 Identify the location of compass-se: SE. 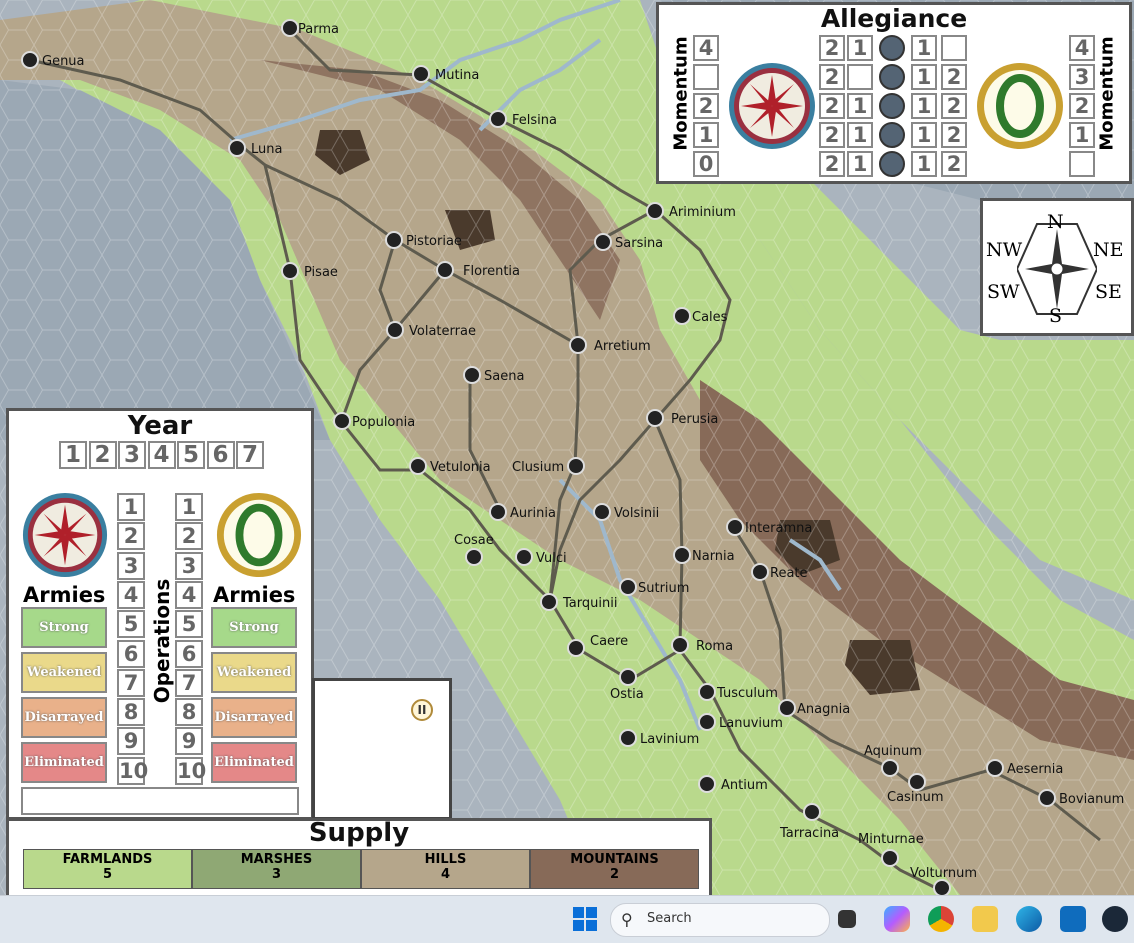
(1108, 292).